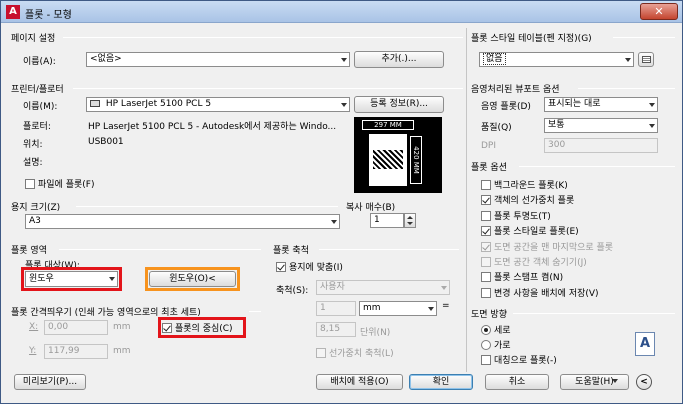 The image size is (683, 404). I want to click on dpi-label: DPI, so click(489, 146).